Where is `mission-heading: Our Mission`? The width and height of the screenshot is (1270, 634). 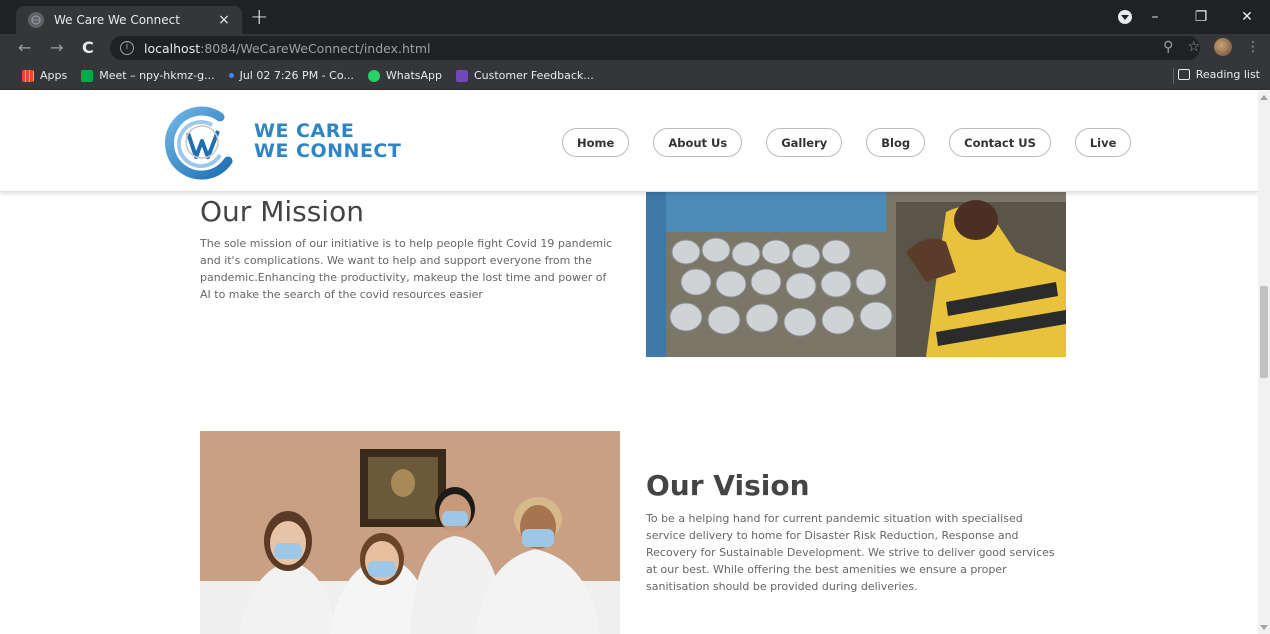
mission-heading: Our Mission is located at coordinates (282, 211).